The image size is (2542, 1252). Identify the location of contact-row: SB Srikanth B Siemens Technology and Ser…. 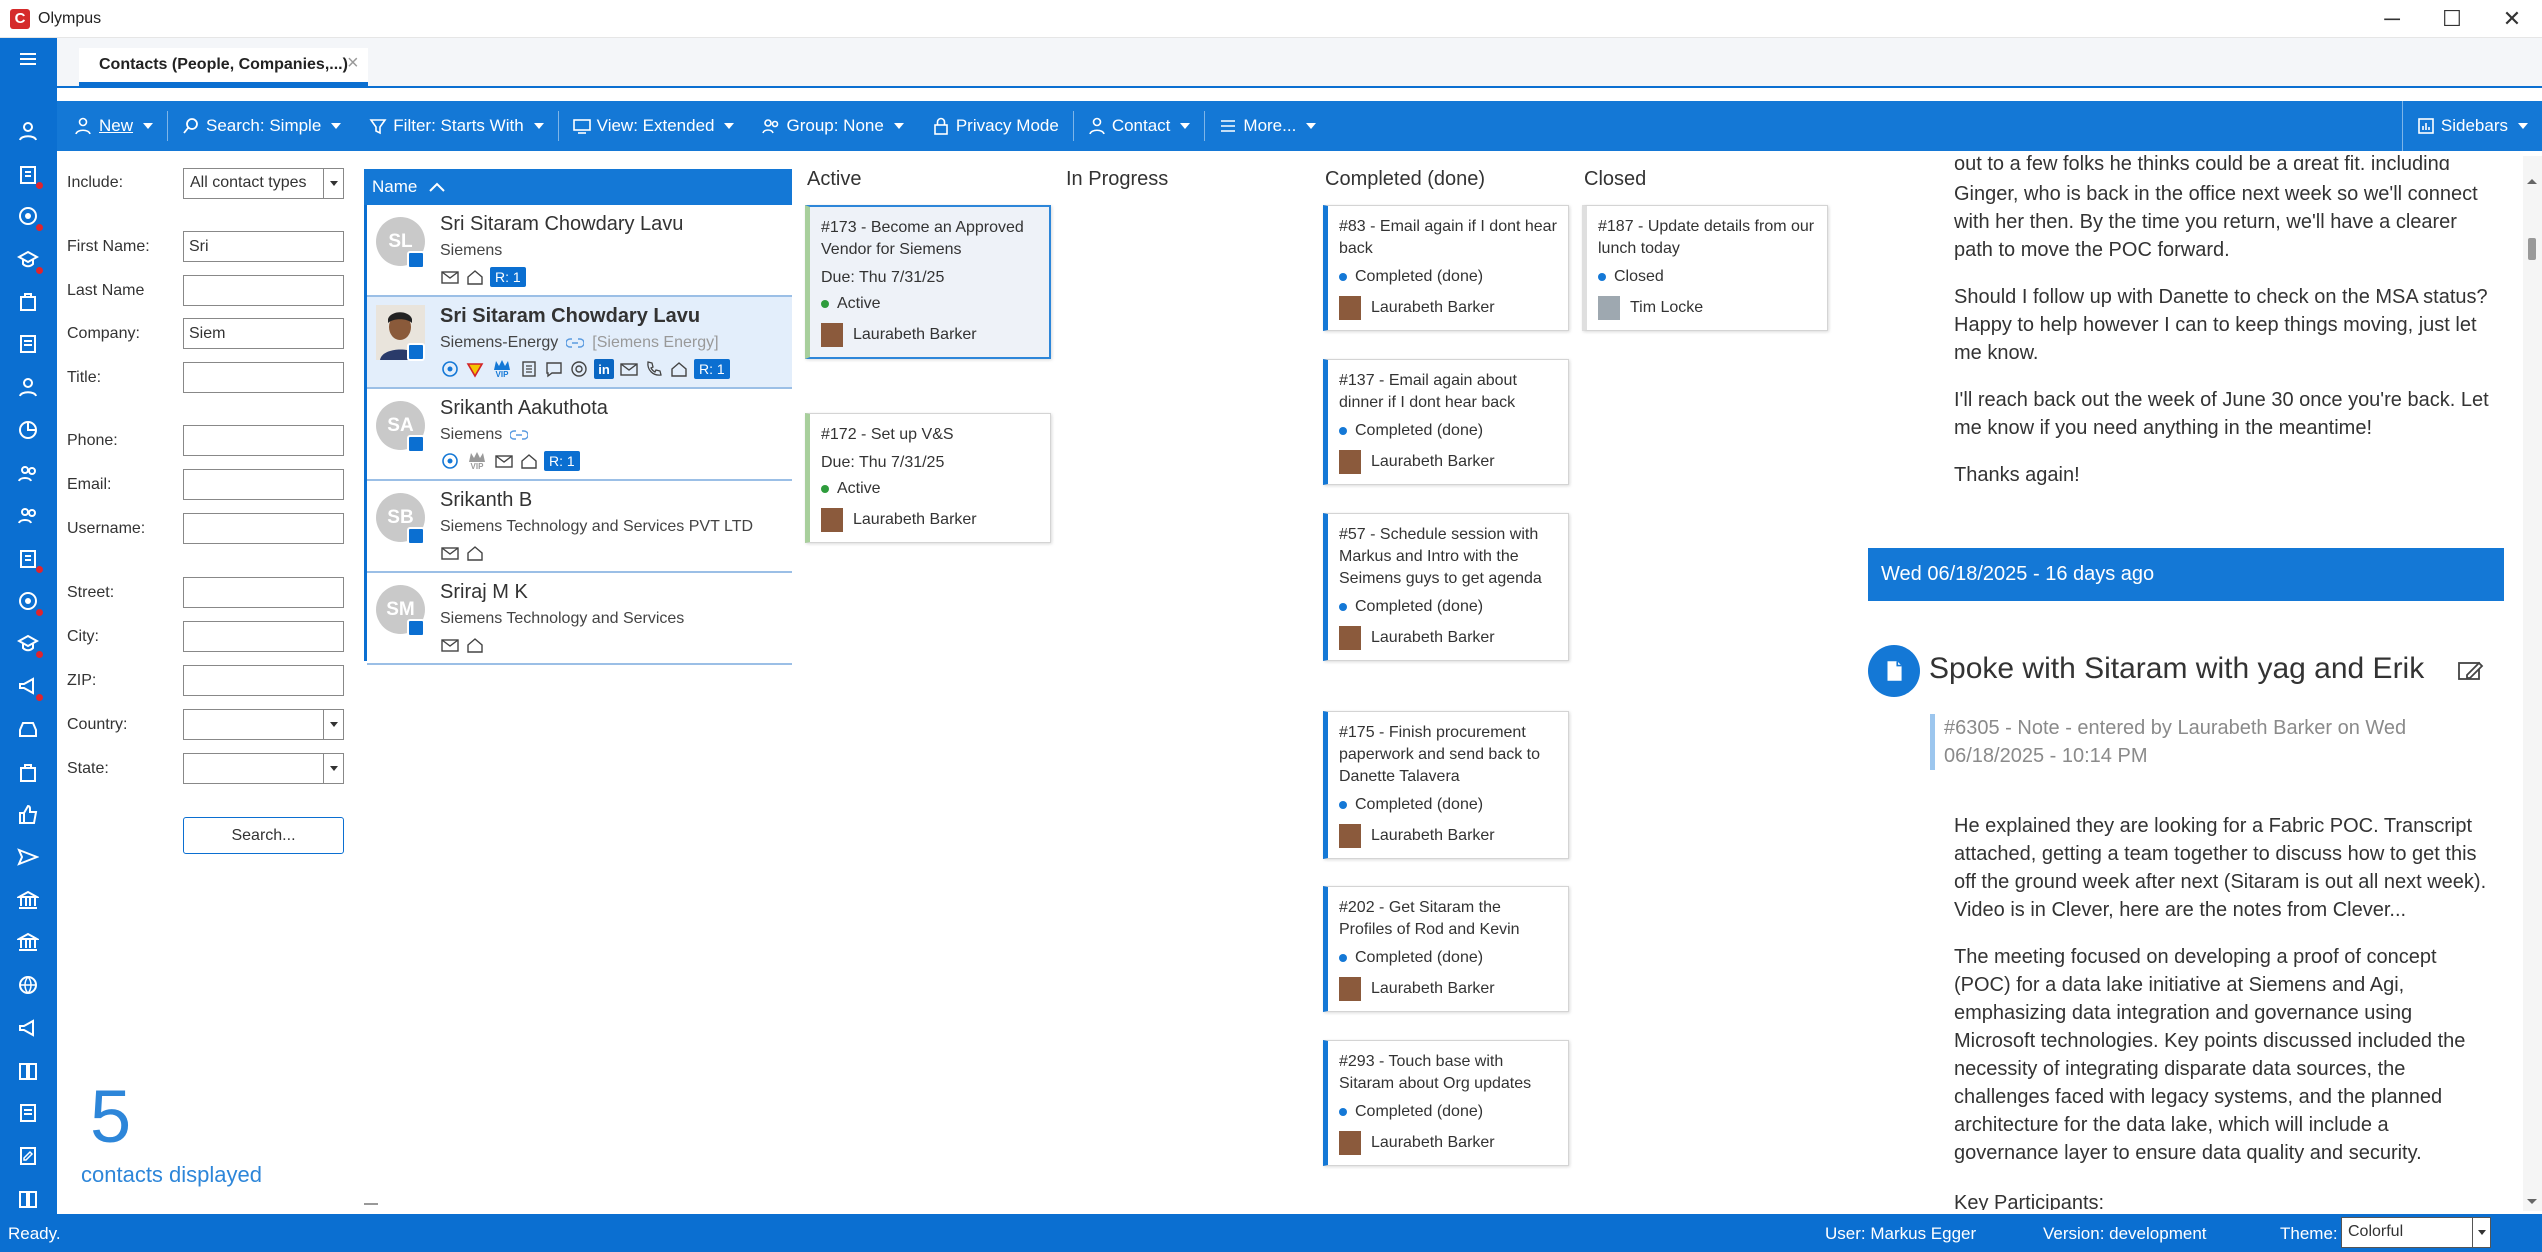
(579, 527).